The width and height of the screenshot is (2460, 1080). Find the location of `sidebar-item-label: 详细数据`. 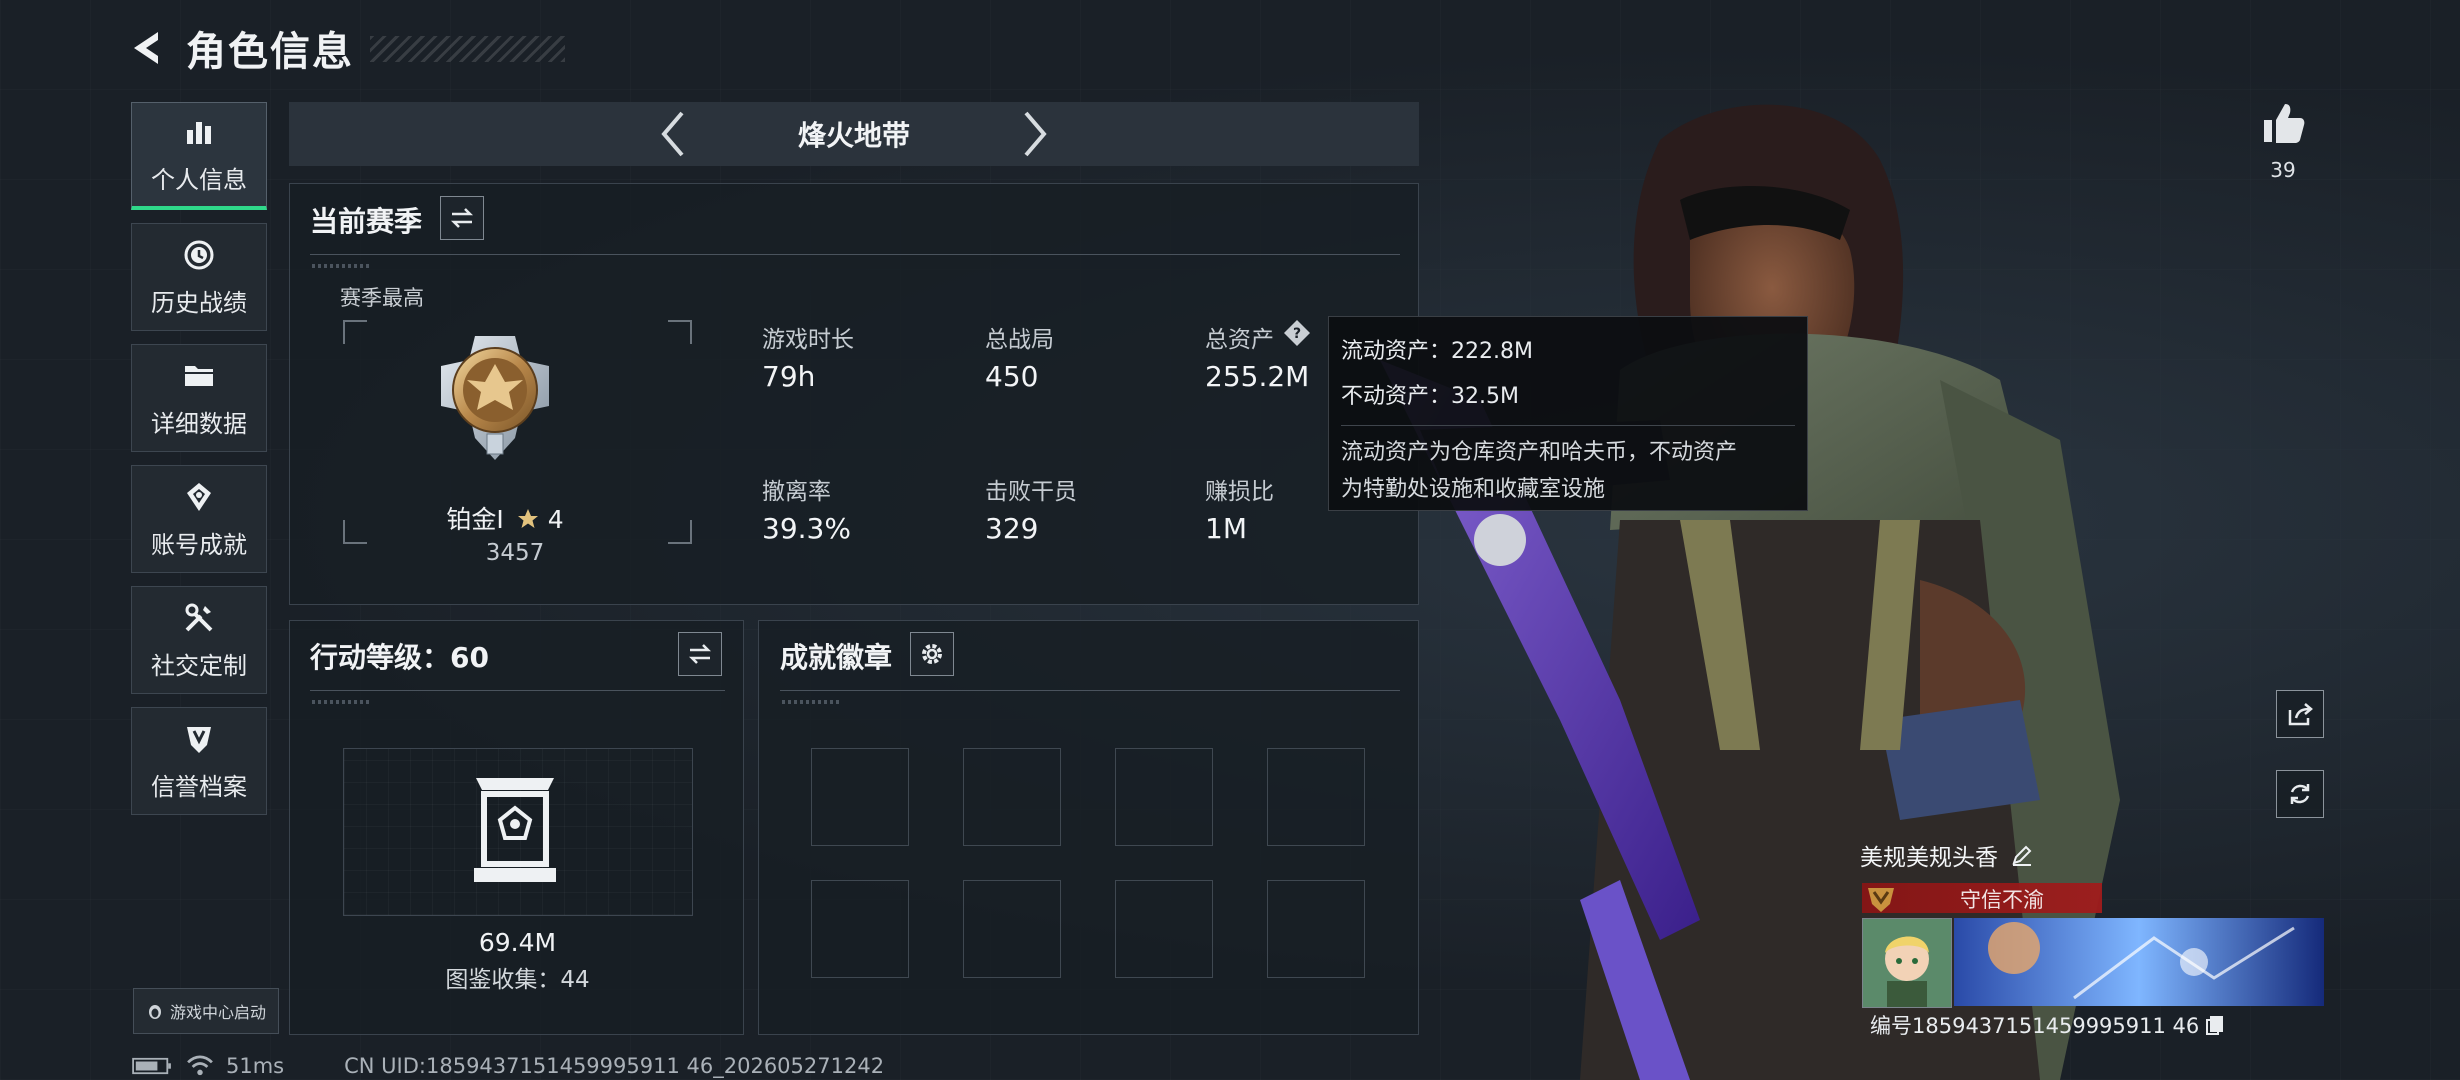

sidebar-item-label: 详细数据 is located at coordinates (199, 423).